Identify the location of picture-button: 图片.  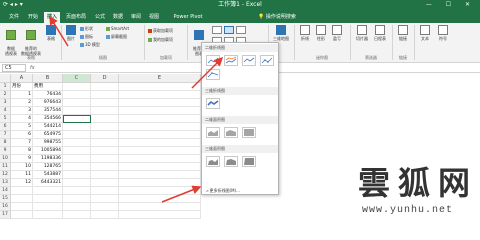
(71, 33).